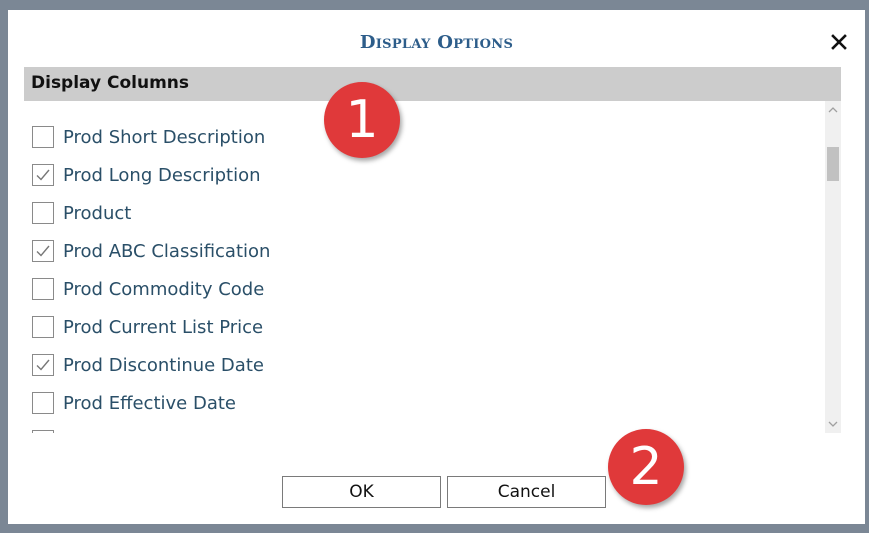 This screenshot has height=533, width=869. I want to click on display-columns-header: Display Columns, so click(432, 84).